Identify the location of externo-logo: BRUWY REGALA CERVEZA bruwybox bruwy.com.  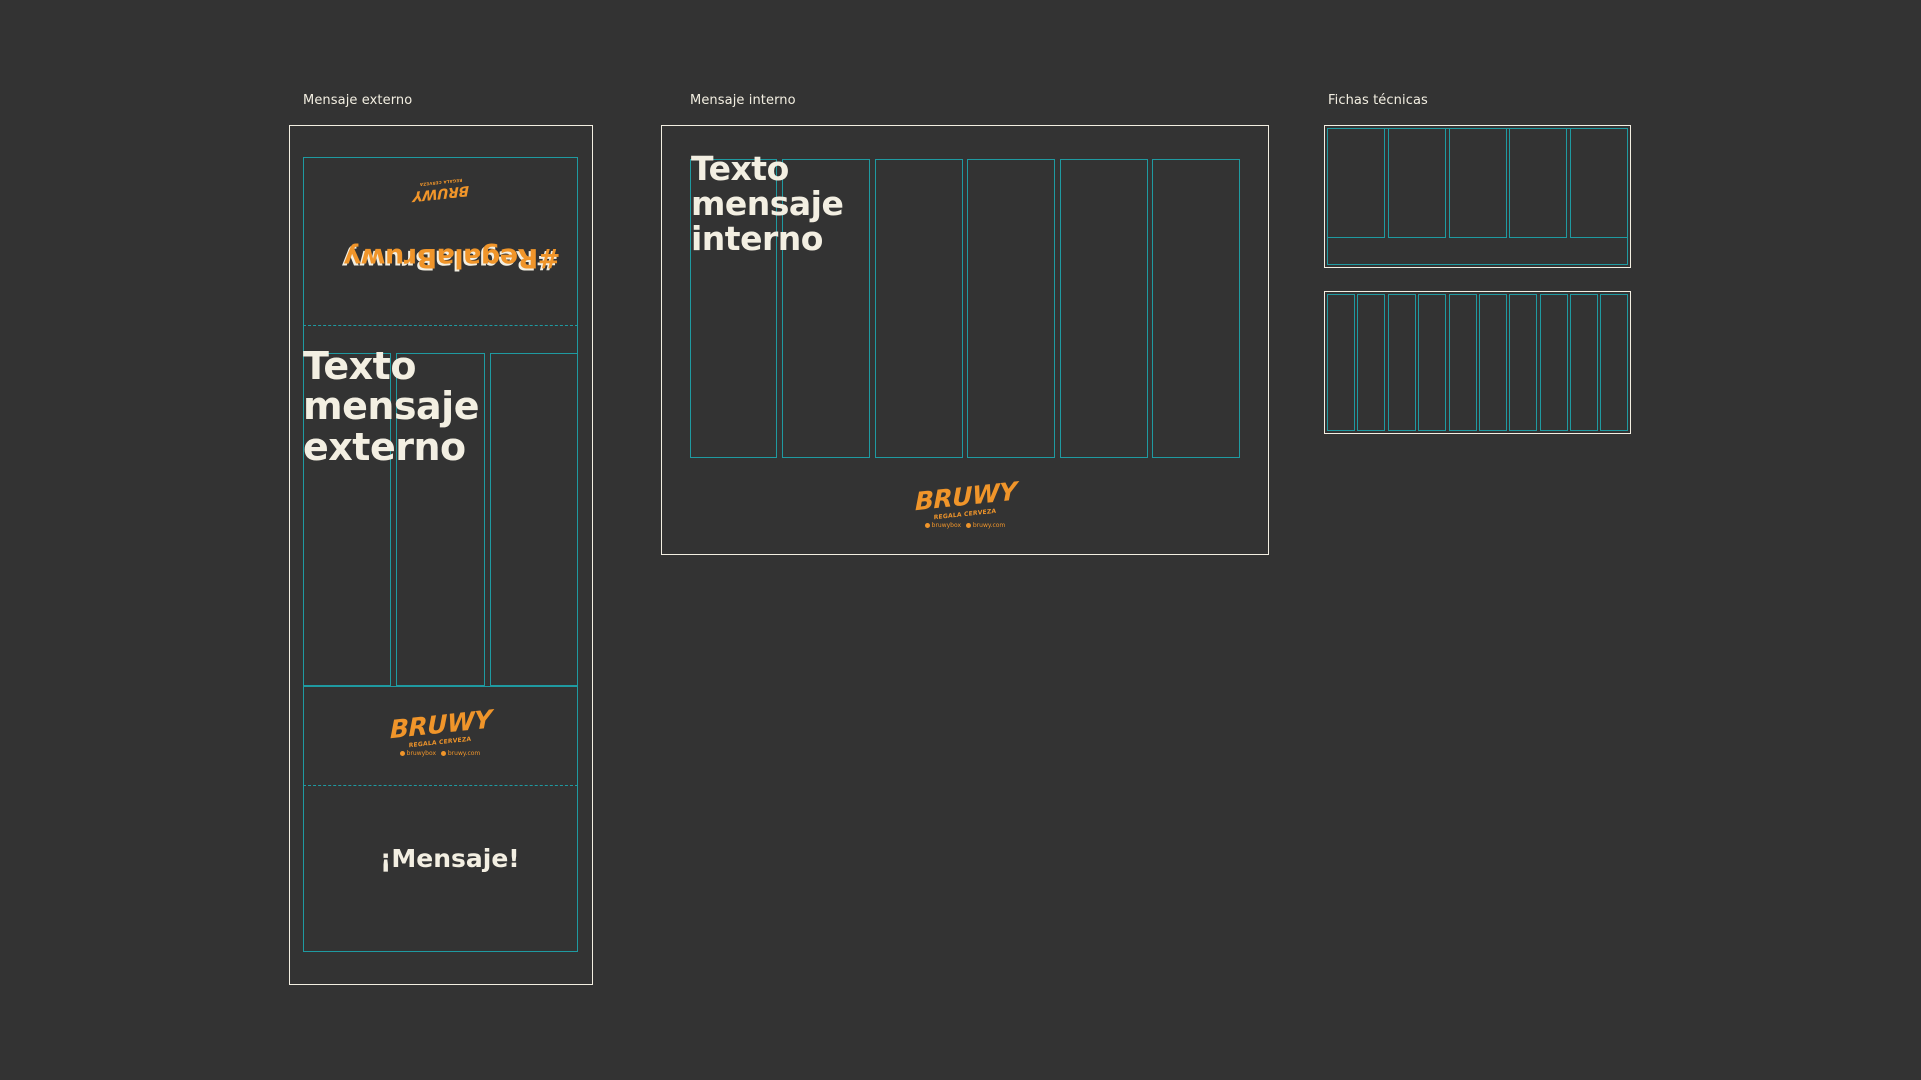
(441, 731).